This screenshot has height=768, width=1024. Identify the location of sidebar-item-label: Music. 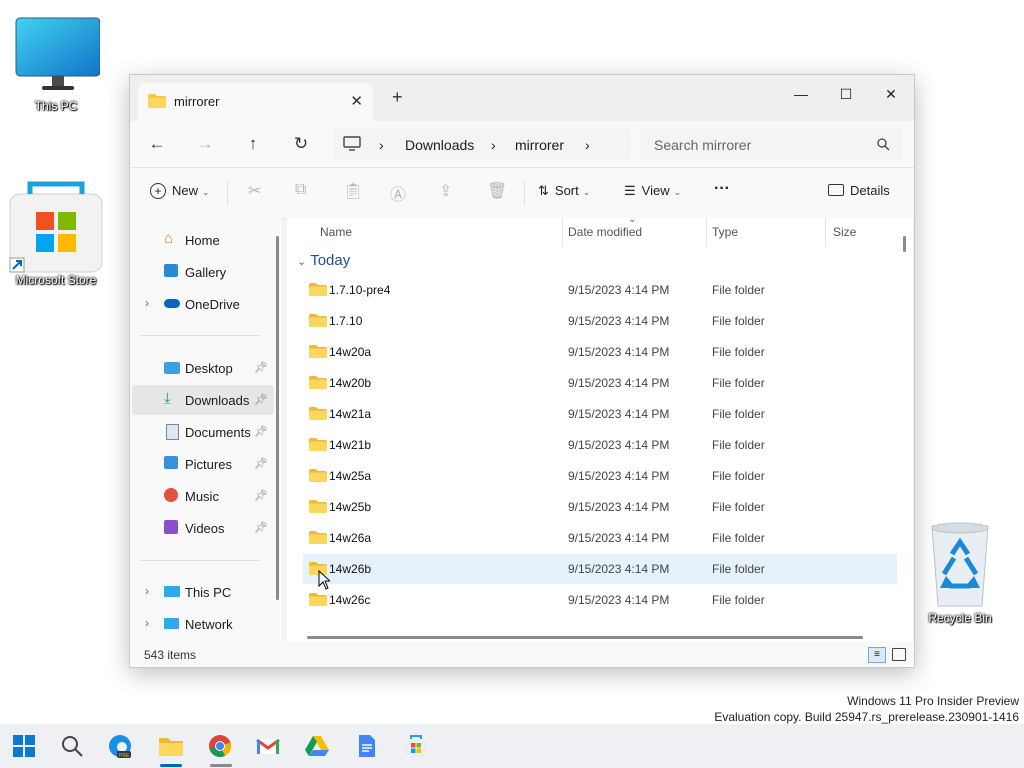
(202, 496).